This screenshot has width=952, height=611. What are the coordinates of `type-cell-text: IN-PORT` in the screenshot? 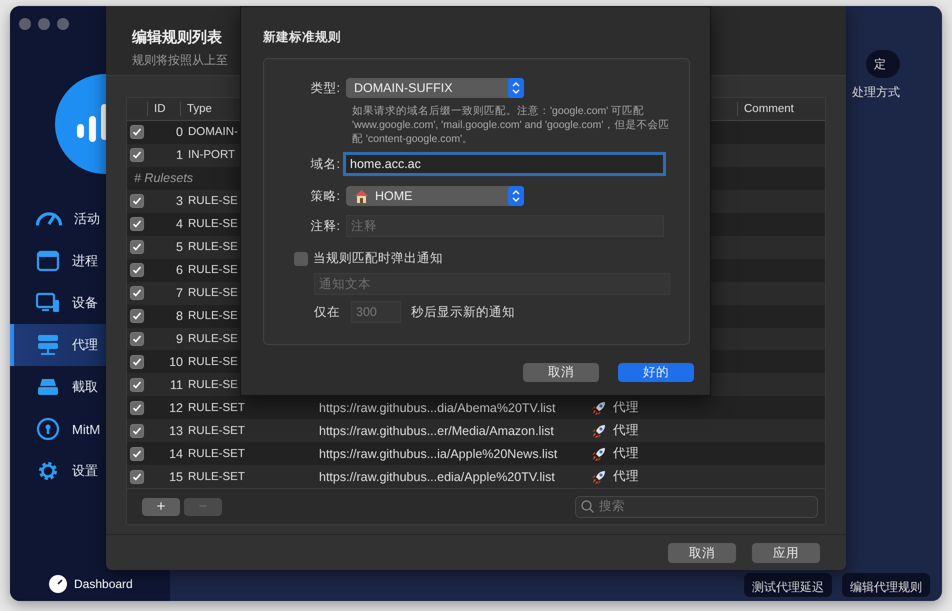 It's located at (211, 155).